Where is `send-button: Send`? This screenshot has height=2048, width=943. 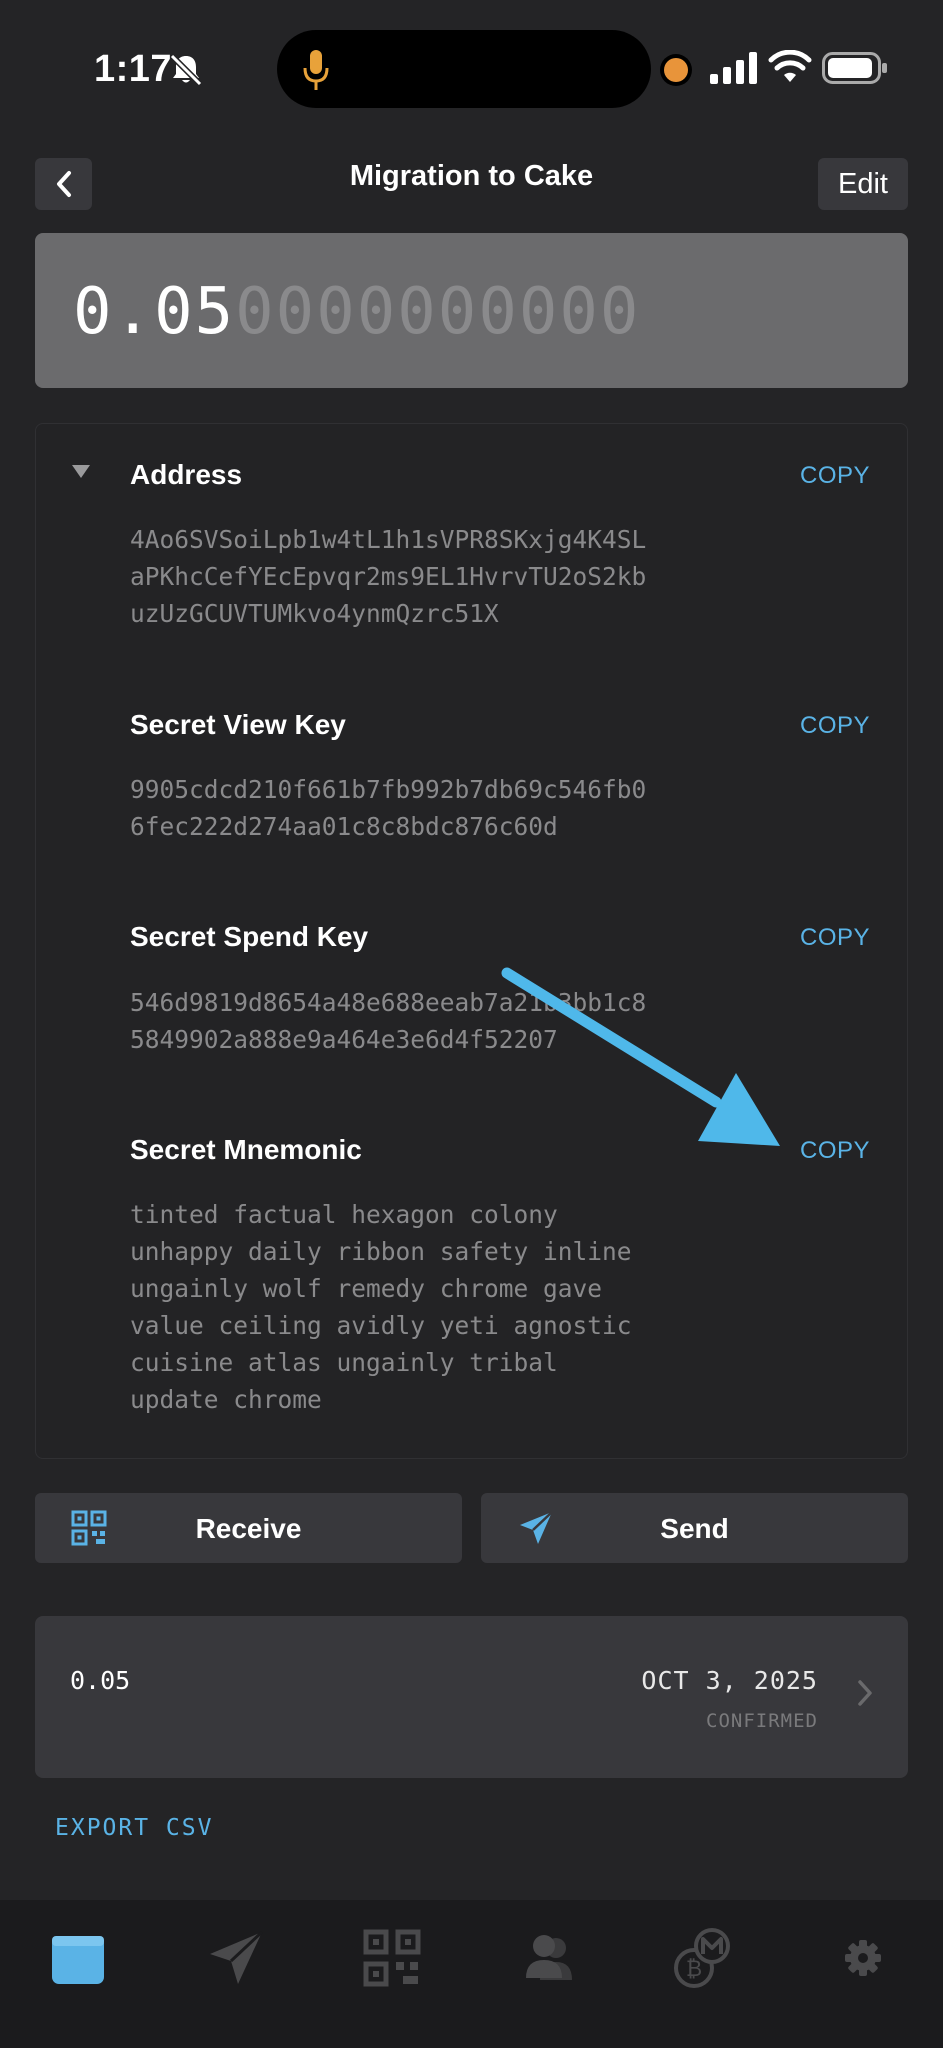 send-button: Send is located at coordinates (694, 1528).